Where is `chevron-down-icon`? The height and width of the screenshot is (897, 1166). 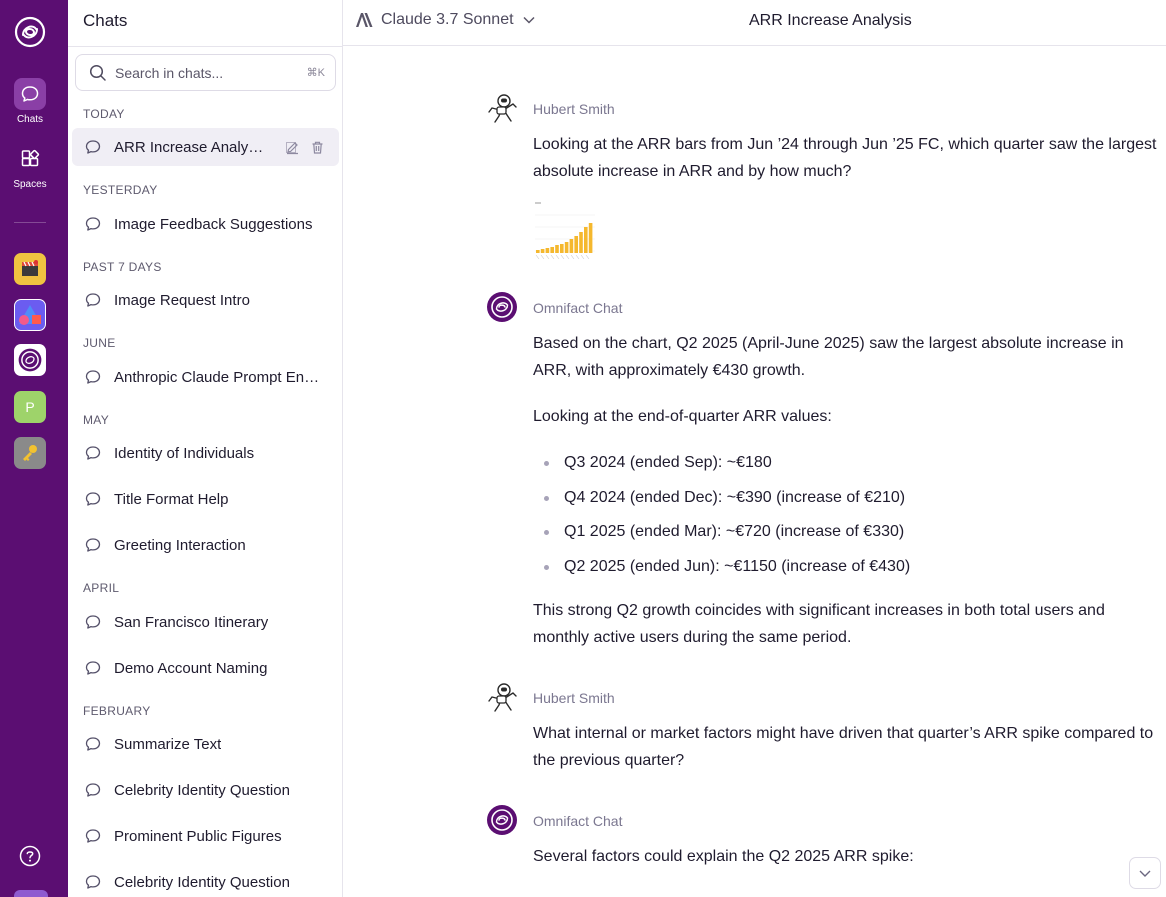 chevron-down-icon is located at coordinates (1145, 873).